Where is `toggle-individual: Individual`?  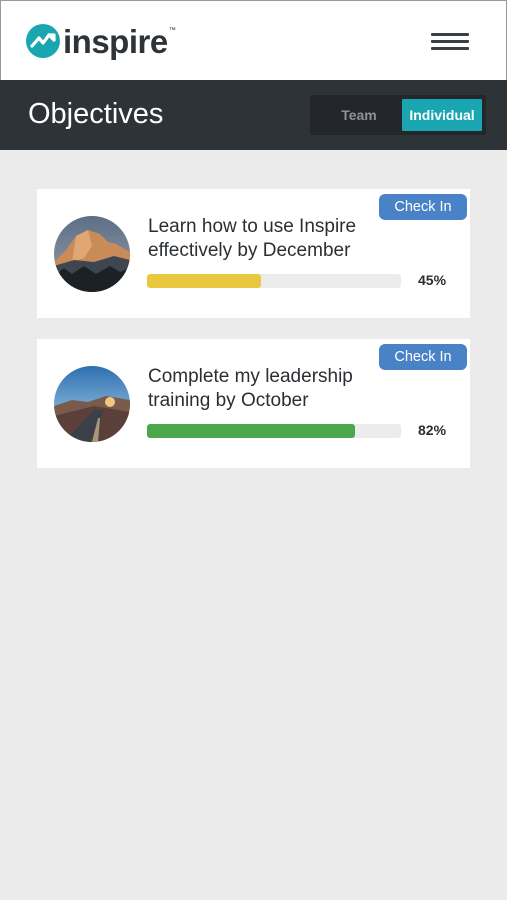 toggle-individual: Individual is located at coordinates (442, 115).